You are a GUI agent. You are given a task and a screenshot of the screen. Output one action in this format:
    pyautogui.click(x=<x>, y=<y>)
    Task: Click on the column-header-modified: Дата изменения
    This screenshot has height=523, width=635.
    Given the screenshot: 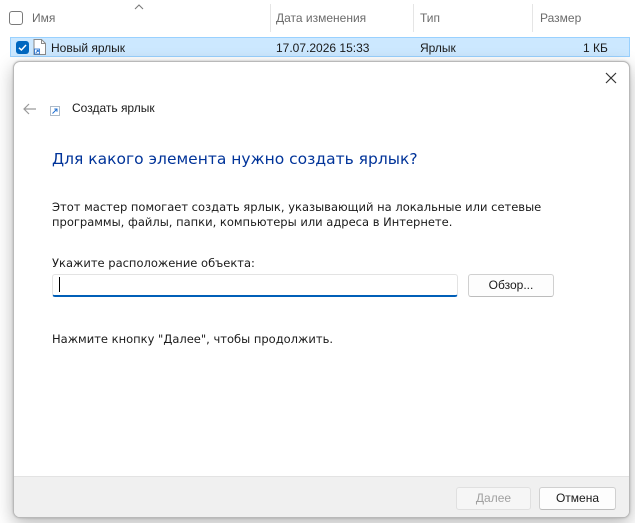 What is the action you would take?
    pyautogui.click(x=321, y=18)
    